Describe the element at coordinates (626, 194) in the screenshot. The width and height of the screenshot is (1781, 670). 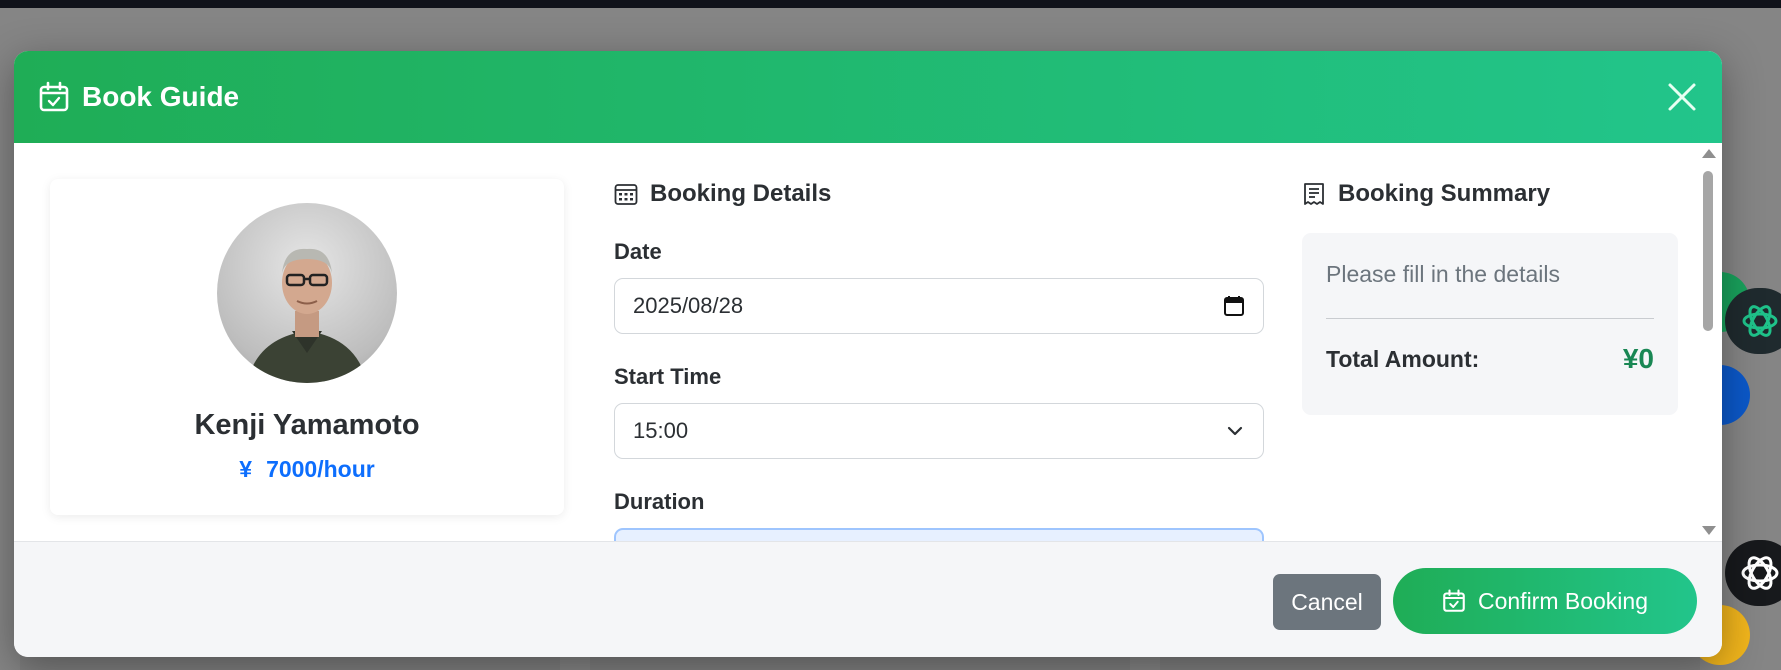
I see `calendar-grid-icon` at that location.